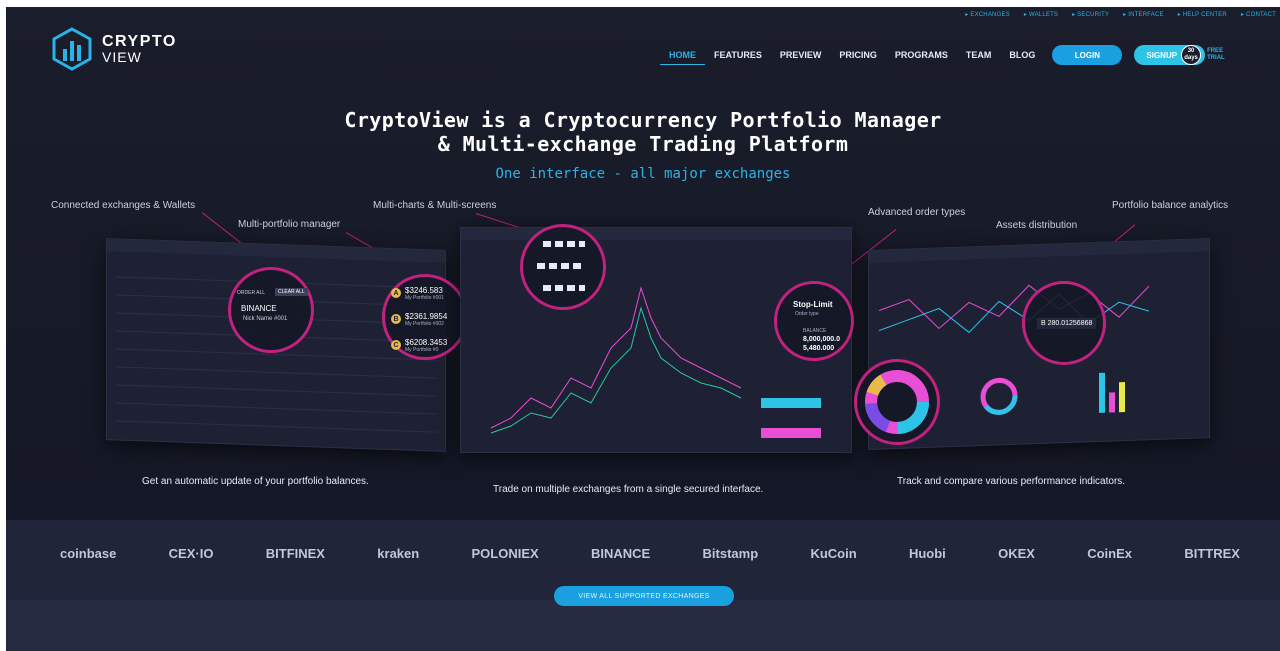 This screenshot has height=651, width=1280. What do you see at coordinates (1041, 14) in the screenshot?
I see `utility-link-wallets: WALLETS` at bounding box center [1041, 14].